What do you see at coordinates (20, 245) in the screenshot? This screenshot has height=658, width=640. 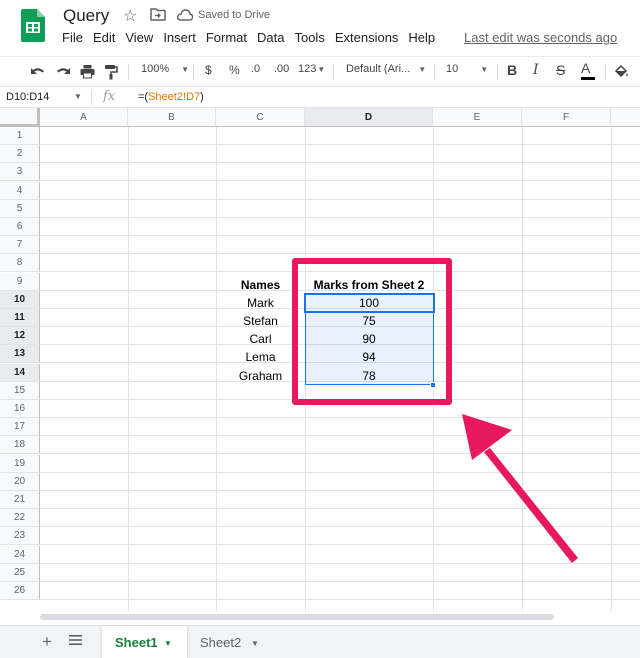 I see `row-header: 7` at bounding box center [20, 245].